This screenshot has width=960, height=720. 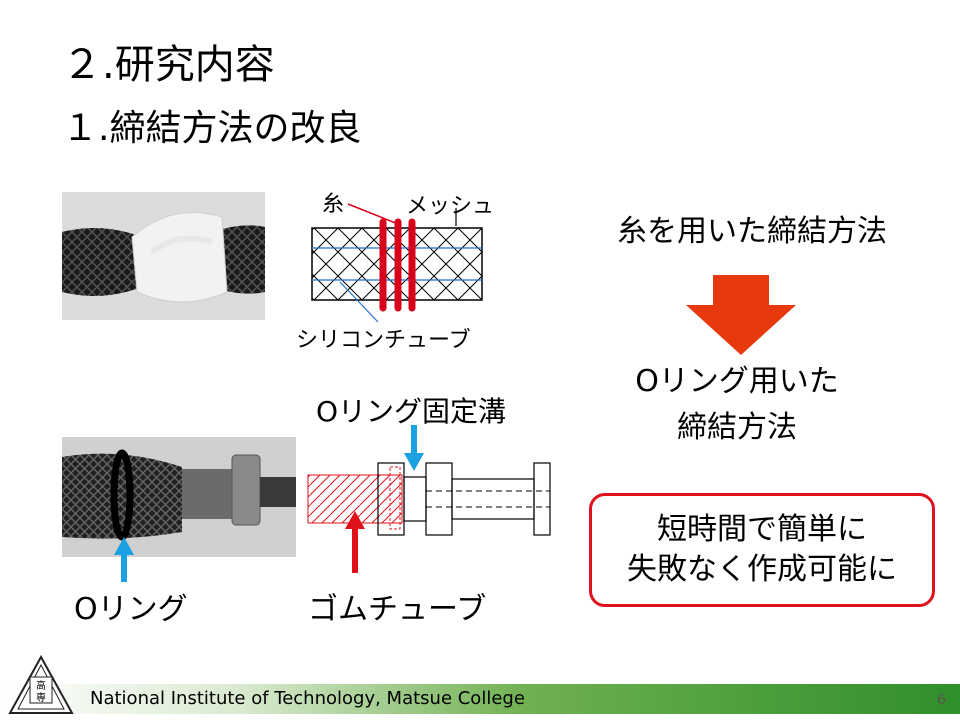 What do you see at coordinates (752, 231) in the screenshot?
I see `text-thread-method: 糸を用いた締結方法` at bounding box center [752, 231].